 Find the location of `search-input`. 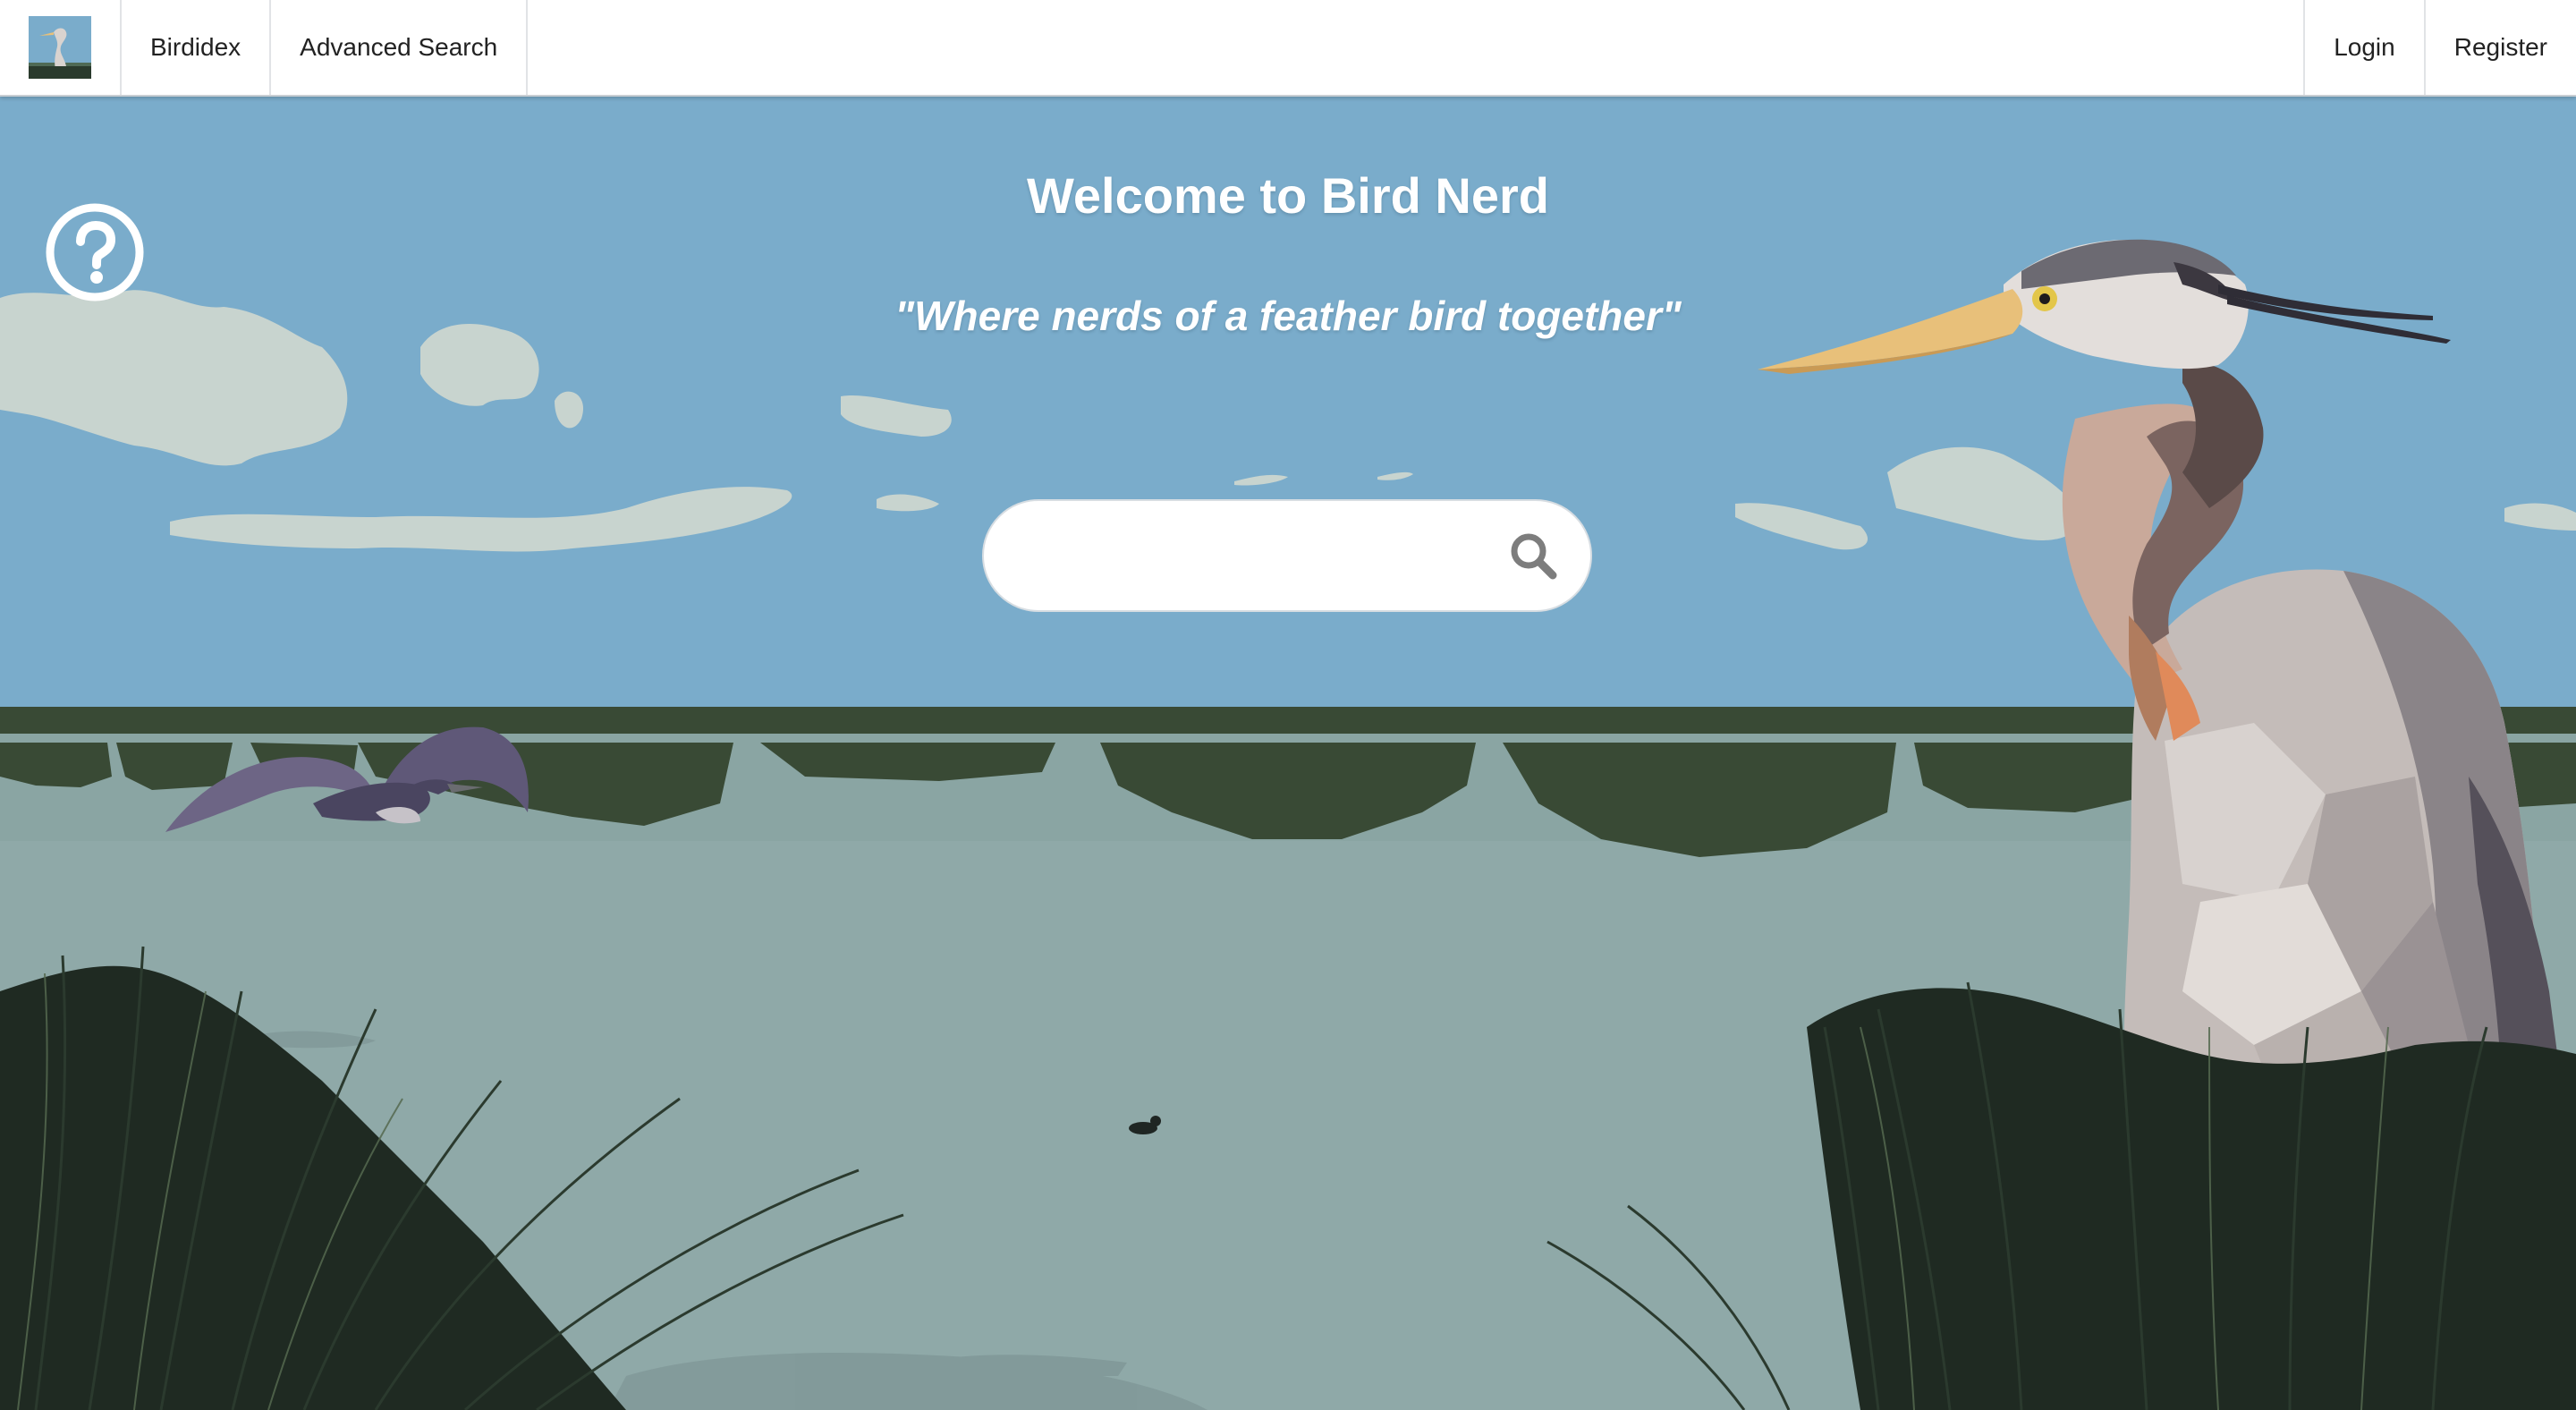

search-input is located at coordinates (1266, 556).